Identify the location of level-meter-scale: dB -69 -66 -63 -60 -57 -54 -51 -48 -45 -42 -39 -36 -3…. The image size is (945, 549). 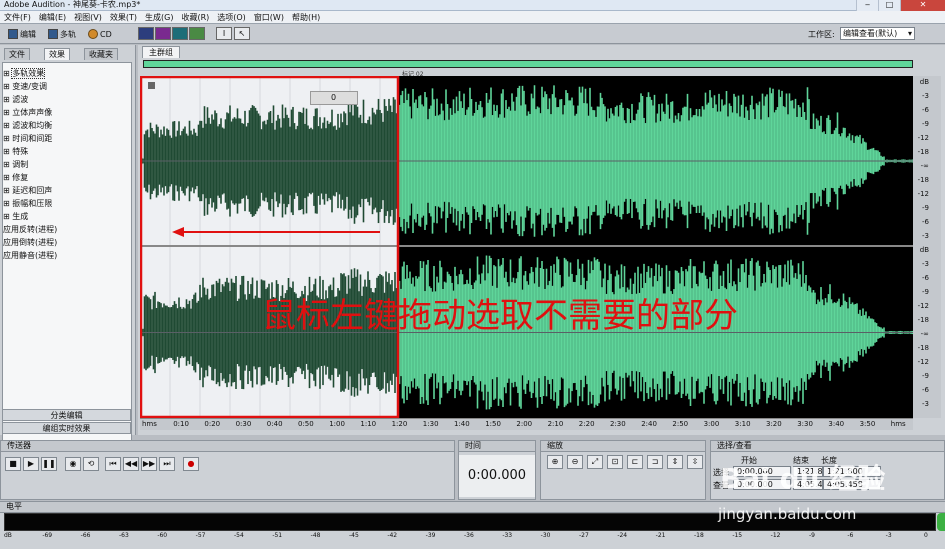
(470, 537).